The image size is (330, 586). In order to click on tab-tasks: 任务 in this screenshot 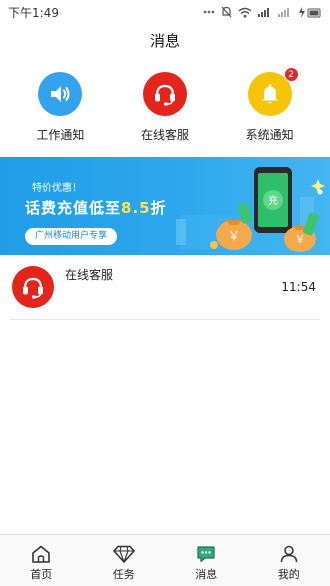, I will do `click(124, 560)`.